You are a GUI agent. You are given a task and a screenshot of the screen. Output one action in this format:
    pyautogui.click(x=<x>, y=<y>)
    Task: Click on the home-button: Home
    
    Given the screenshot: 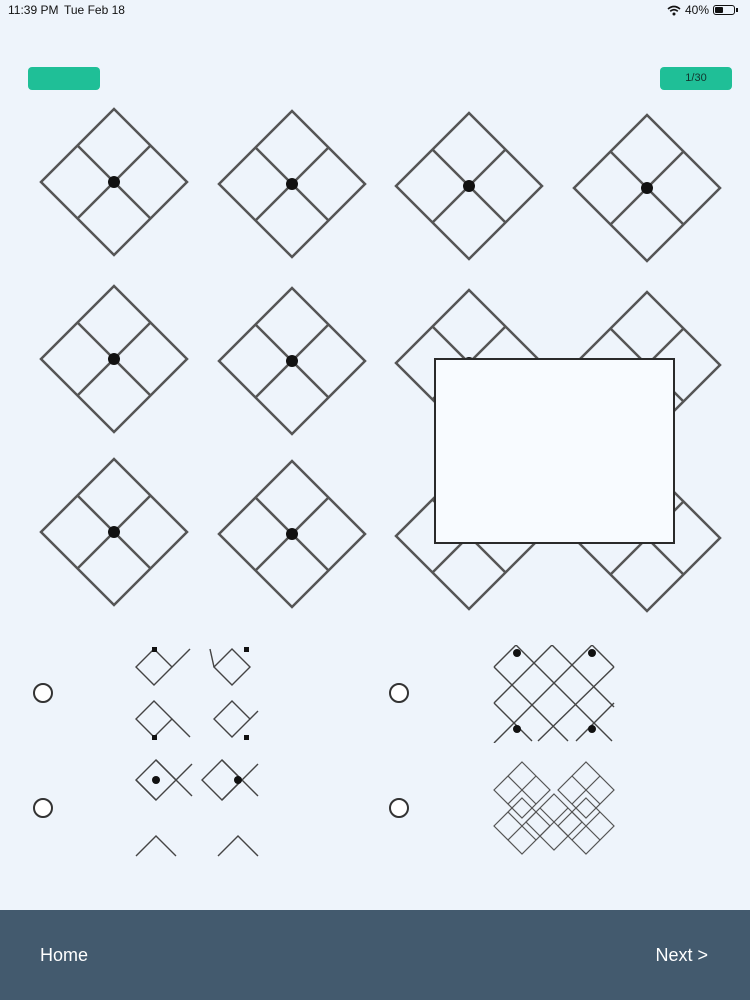 What is the action you would take?
    pyautogui.click(x=64, y=955)
    